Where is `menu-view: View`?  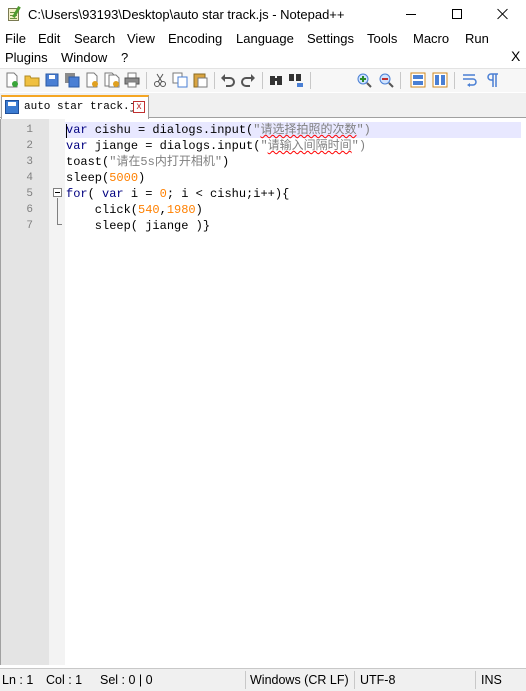
menu-view: View is located at coordinates (141, 38).